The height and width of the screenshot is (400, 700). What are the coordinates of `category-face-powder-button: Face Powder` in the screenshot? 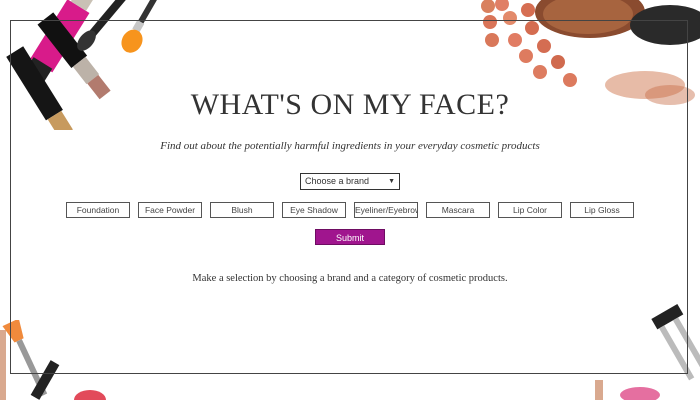 It's located at (170, 210).